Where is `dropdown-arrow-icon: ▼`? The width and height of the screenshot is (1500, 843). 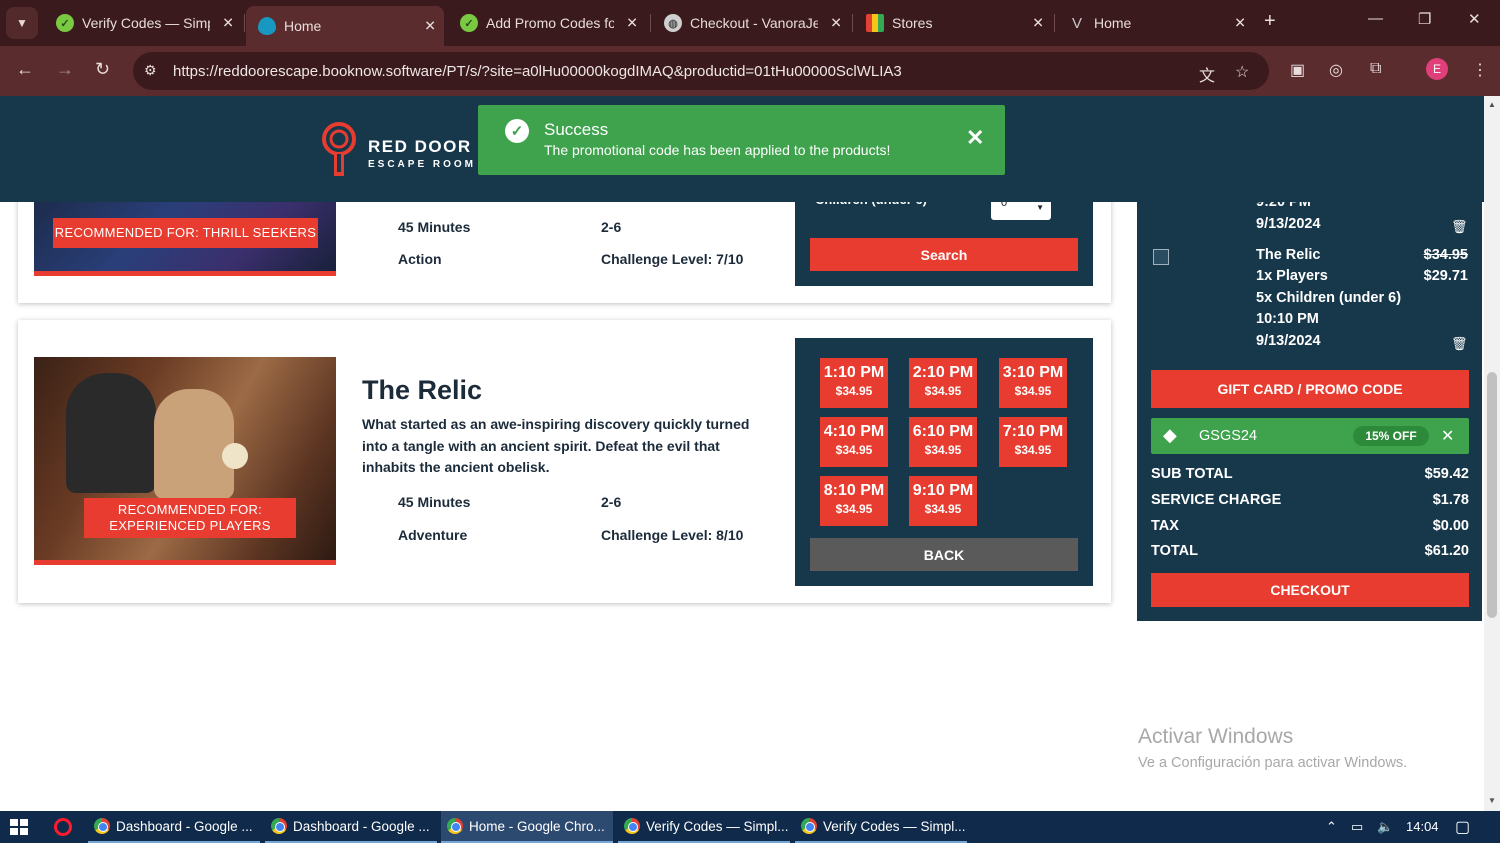 dropdown-arrow-icon: ▼ is located at coordinates (1040, 207).